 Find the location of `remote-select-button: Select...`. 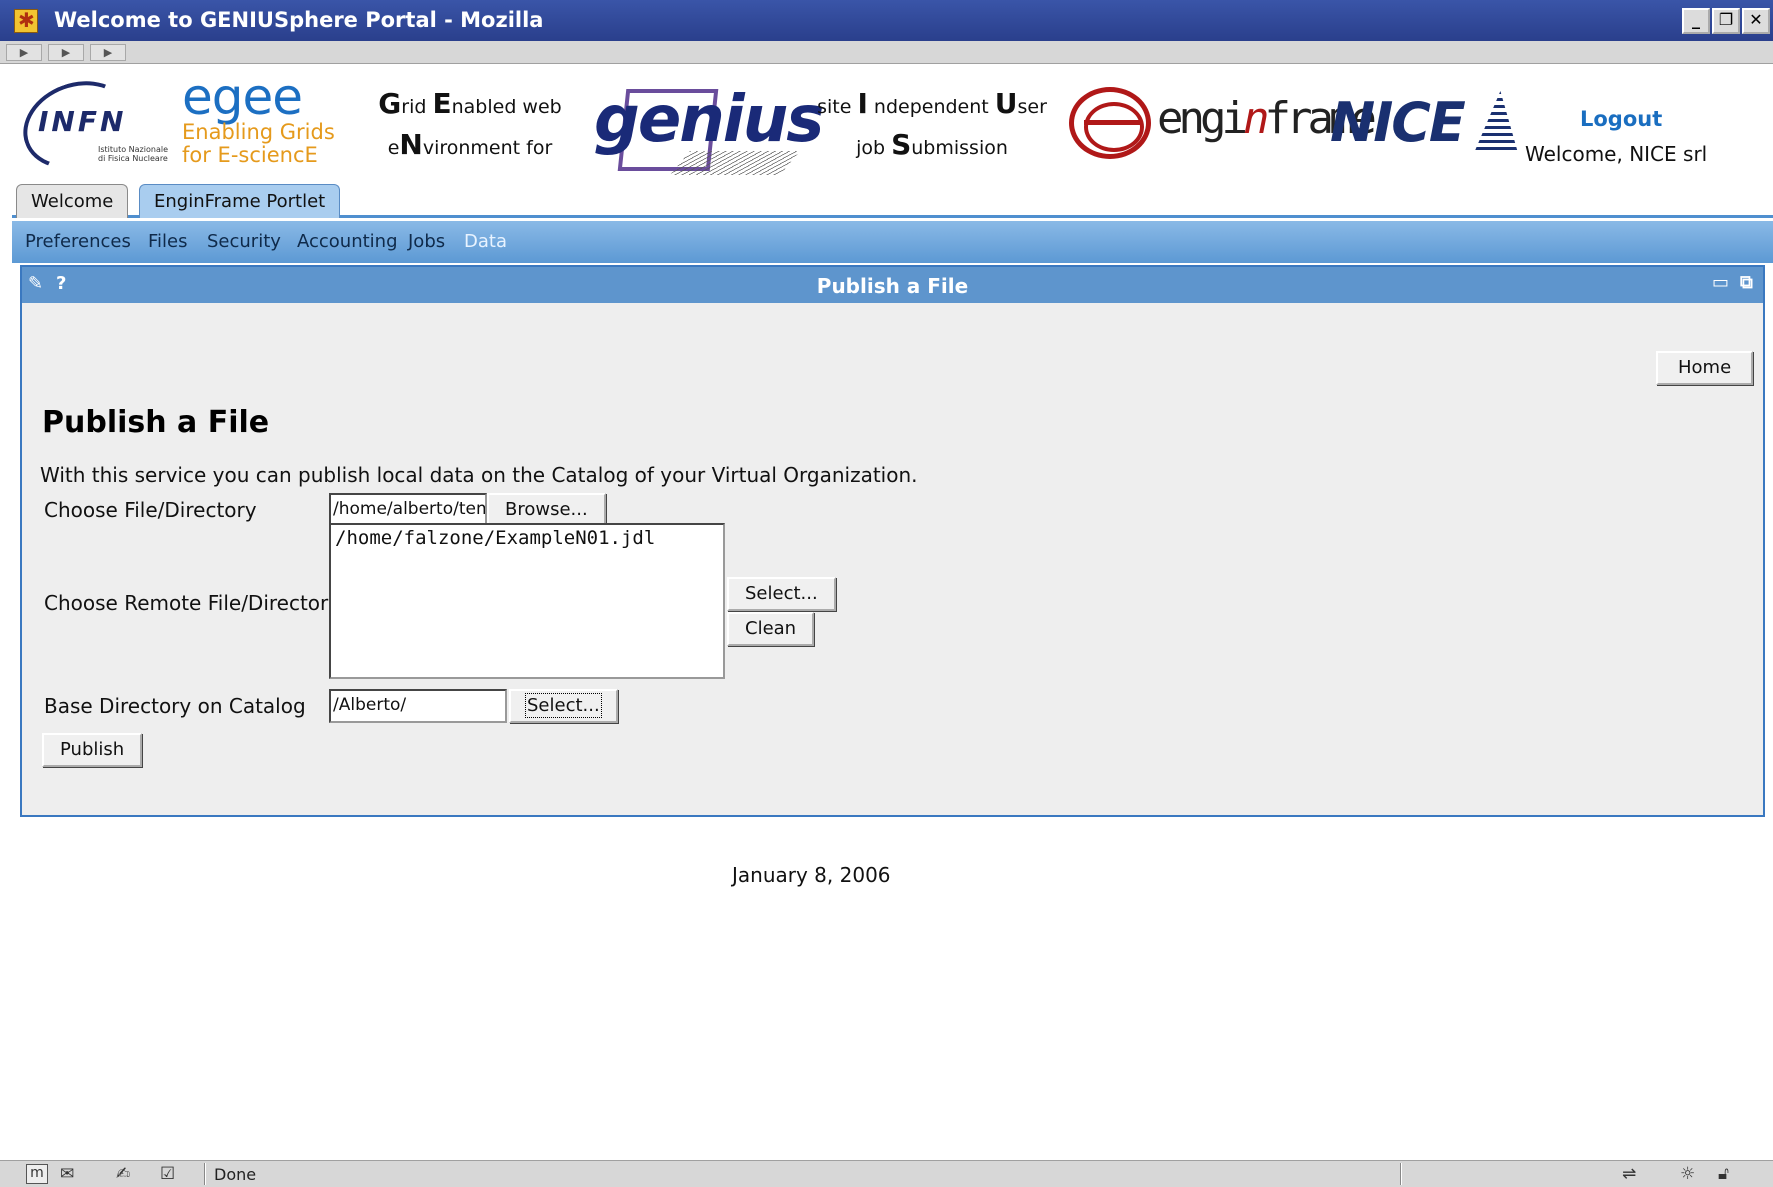

remote-select-button: Select... is located at coordinates (781, 594).